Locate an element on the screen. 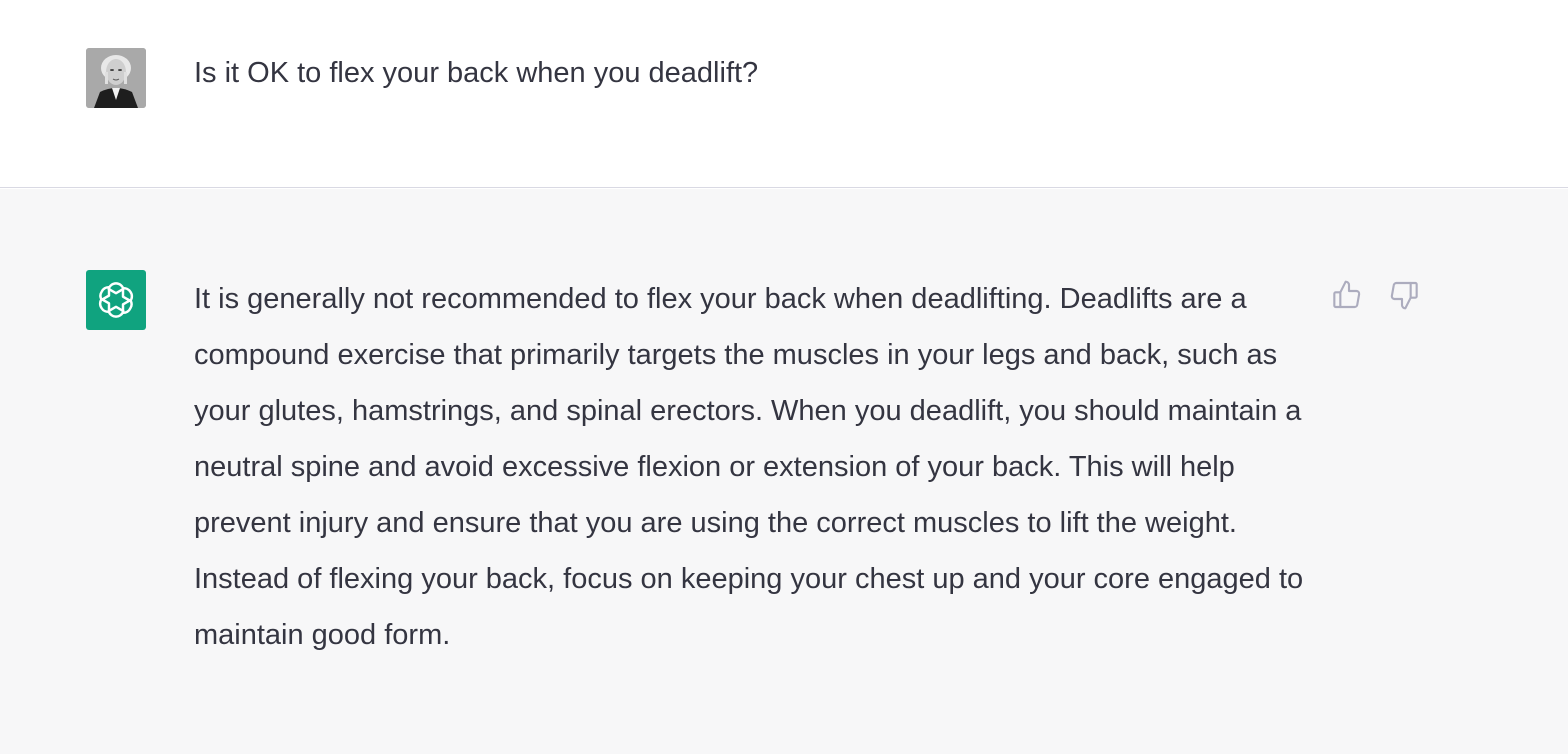  user-avatar is located at coordinates (116, 78).